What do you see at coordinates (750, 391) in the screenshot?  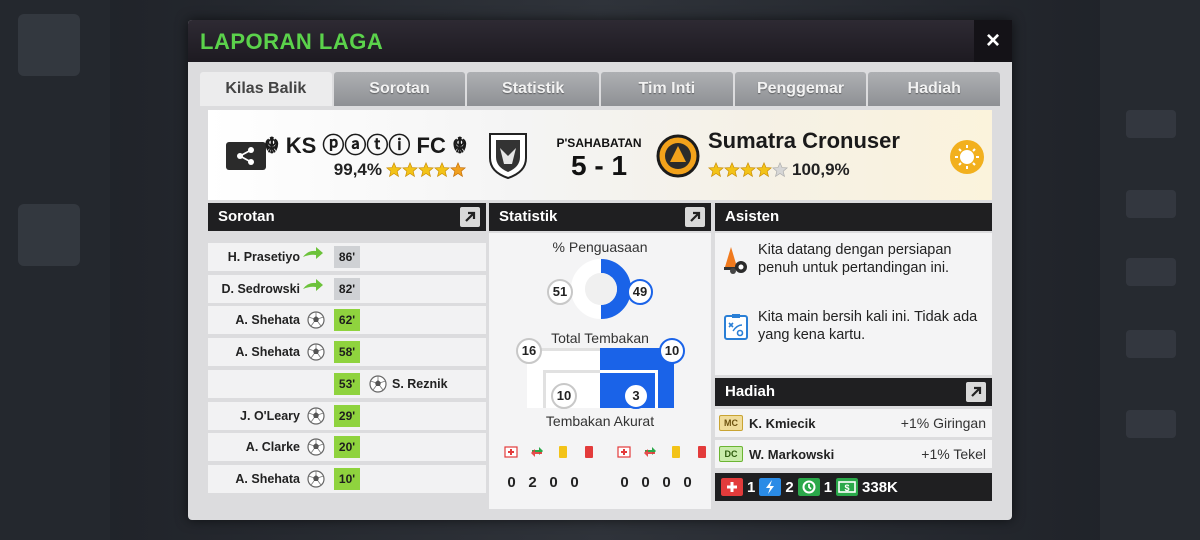 I see `rewards-title: Hadiah` at bounding box center [750, 391].